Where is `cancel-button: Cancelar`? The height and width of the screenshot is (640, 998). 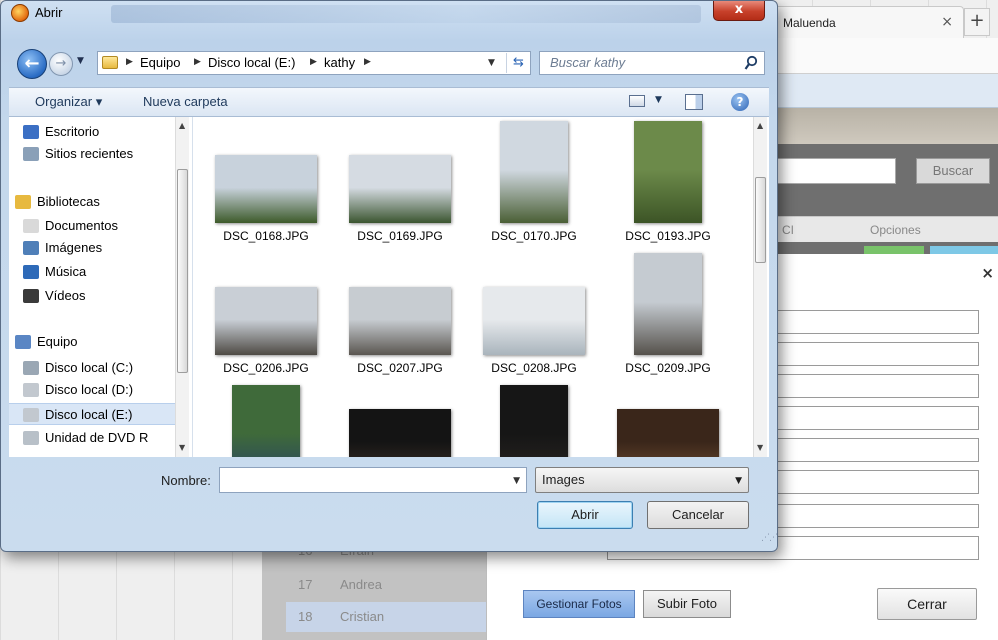 cancel-button: Cancelar is located at coordinates (698, 515).